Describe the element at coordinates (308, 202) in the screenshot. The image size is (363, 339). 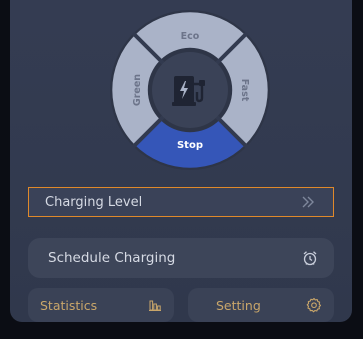
I see `double-chevron-right-icon` at that location.